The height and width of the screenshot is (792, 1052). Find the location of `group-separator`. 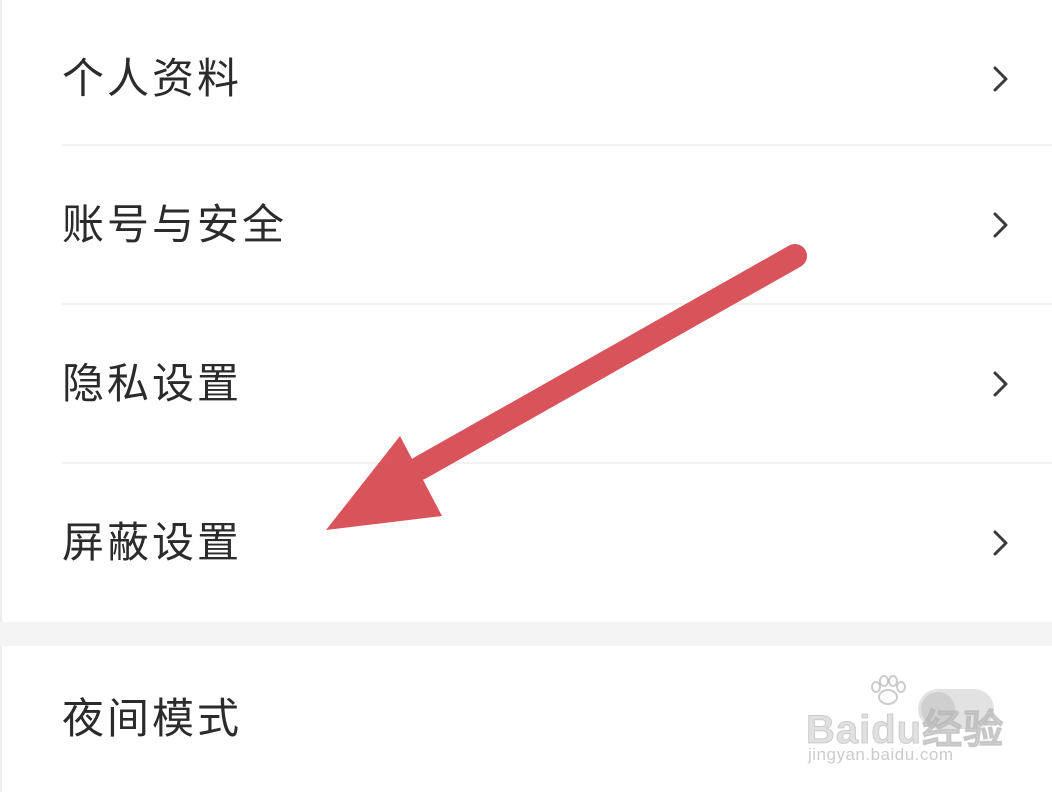

group-separator is located at coordinates (526, 634).